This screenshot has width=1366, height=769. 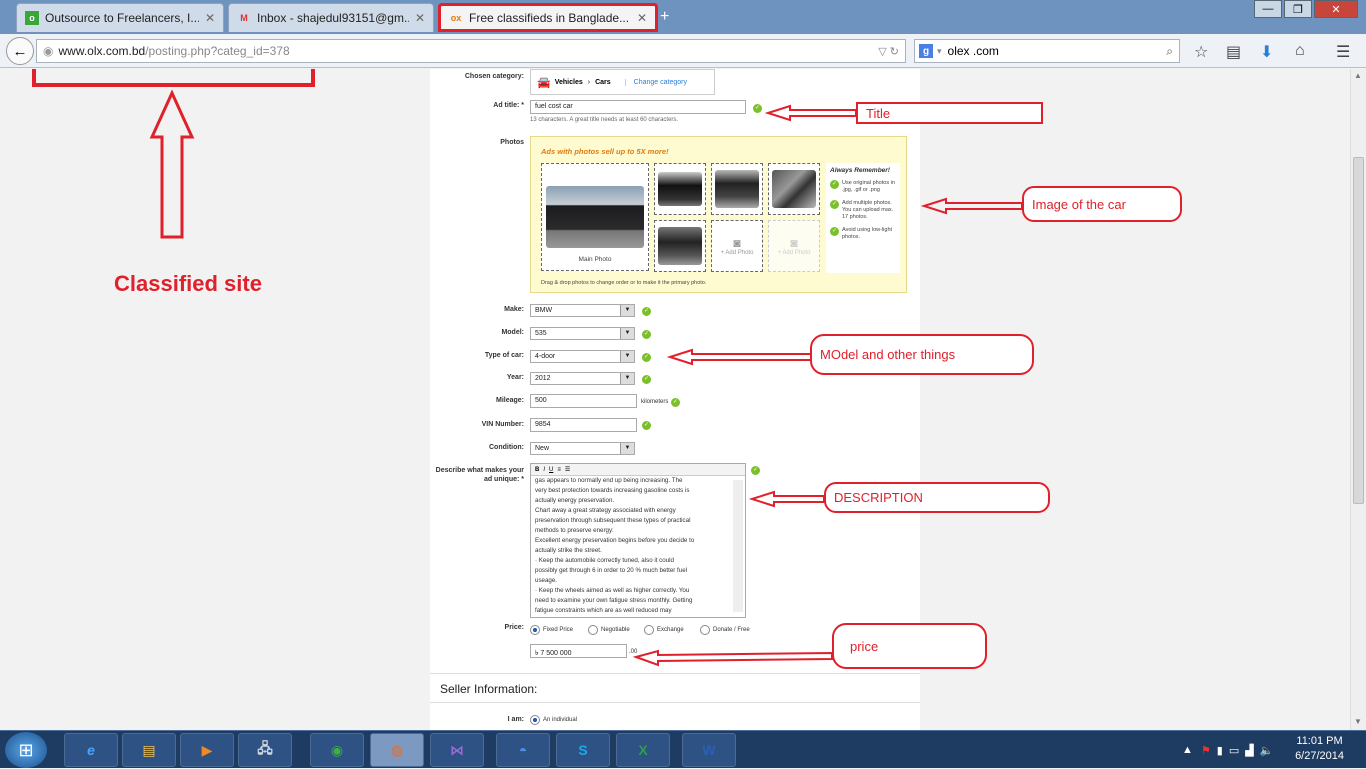 What do you see at coordinates (949, 113) in the screenshot?
I see `annotation-title: Title` at bounding box center [949, 113].